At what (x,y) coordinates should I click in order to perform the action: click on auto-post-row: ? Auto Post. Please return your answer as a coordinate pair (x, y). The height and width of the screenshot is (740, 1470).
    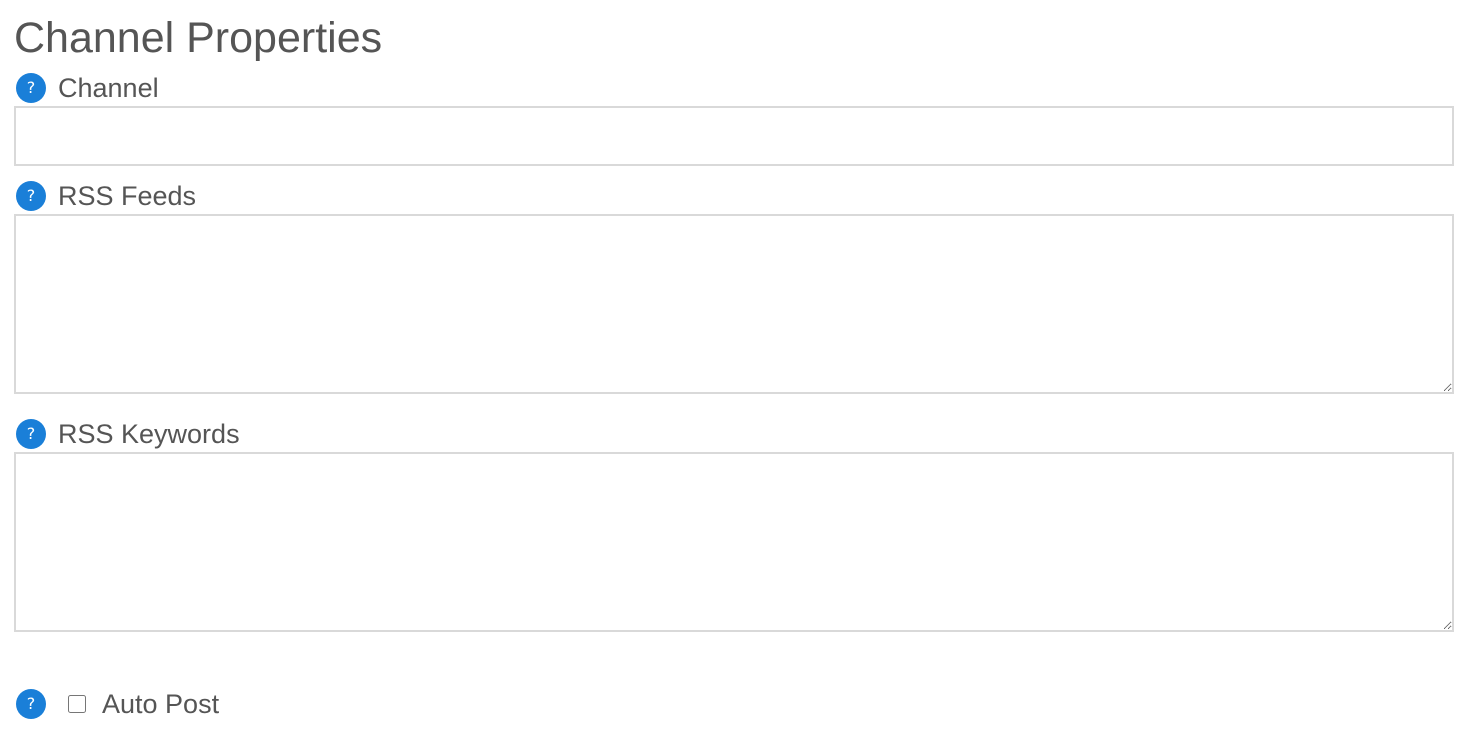
    Looking at the image, I should click on (117, 704).